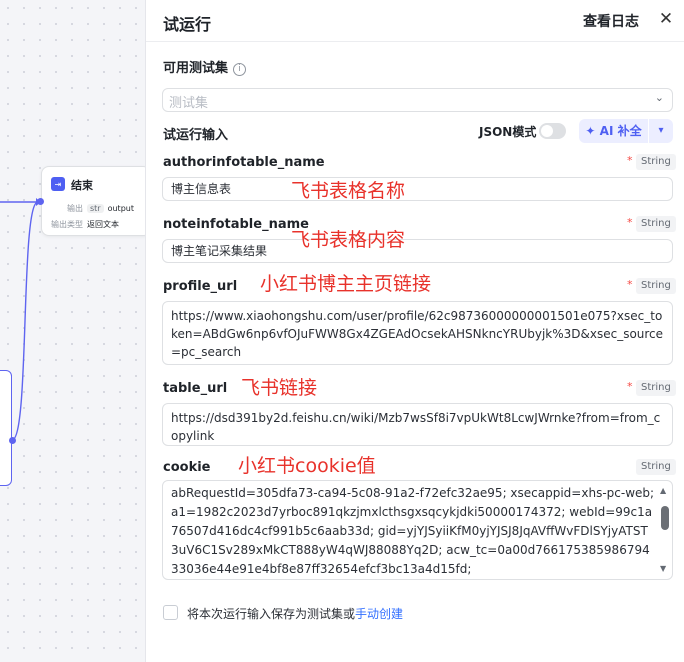 Image resolution: width=684 pixels, height=662 pixels. I want to click on chevron-down-icon: ⌄, so click(659, 97).